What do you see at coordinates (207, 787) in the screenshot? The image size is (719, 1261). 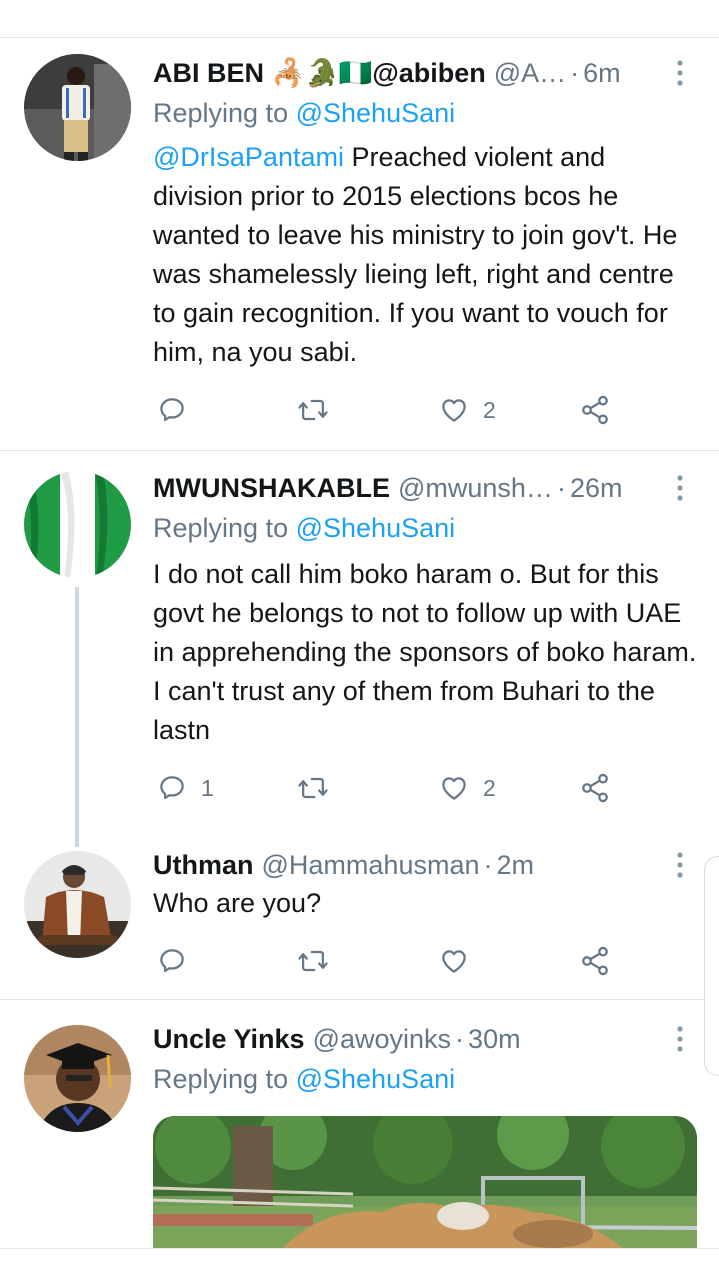 I see `reply-count: 1` at bounding box center [207, 787].